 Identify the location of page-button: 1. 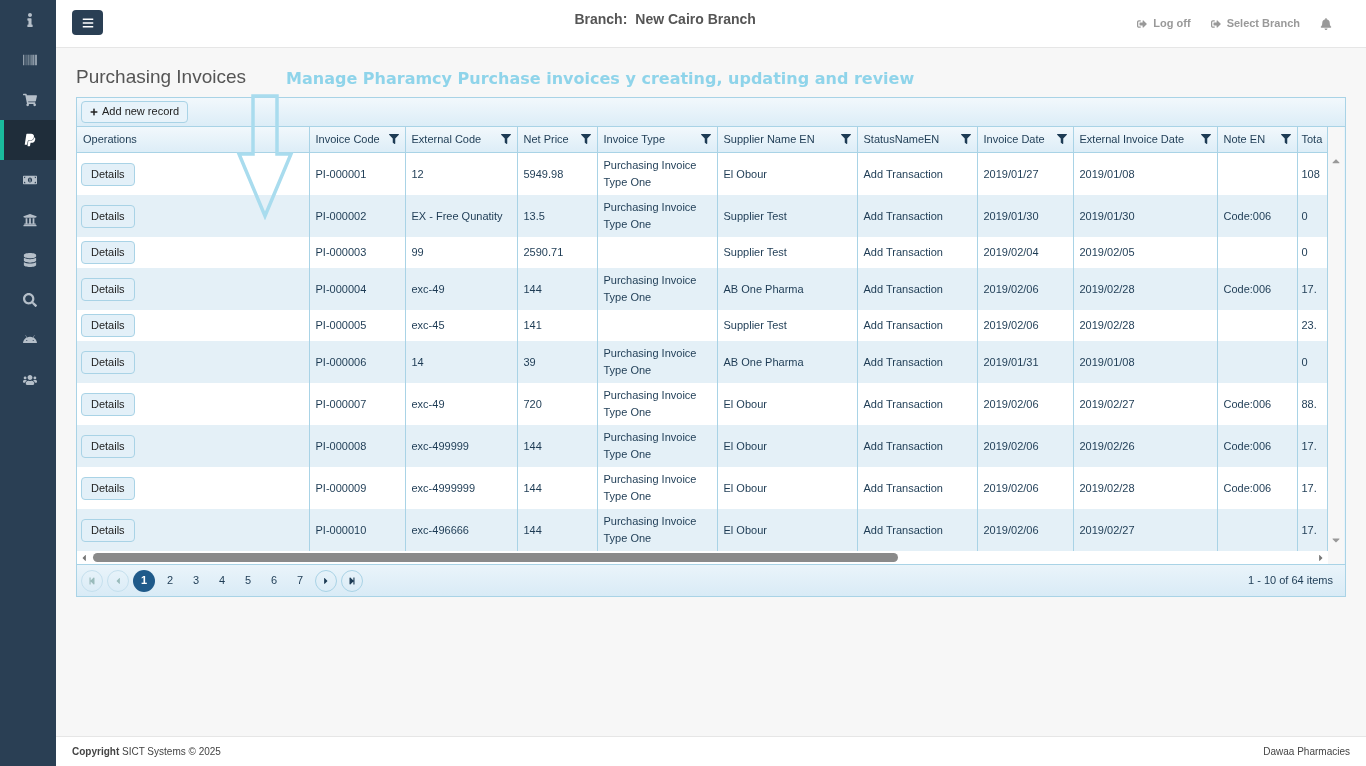
(144, 580).